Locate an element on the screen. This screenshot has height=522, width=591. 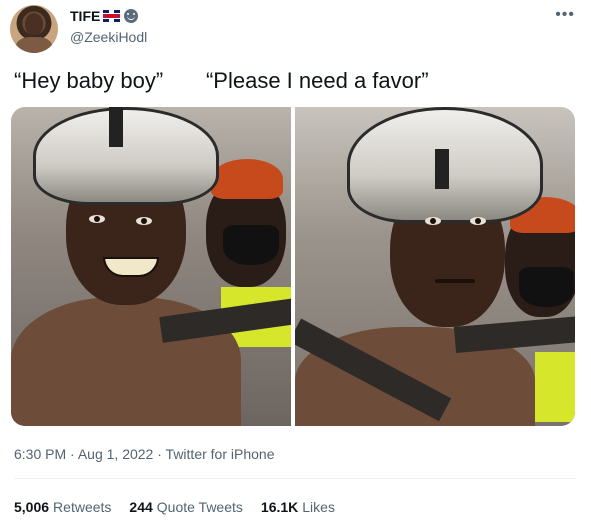
tweet-time: 6:30 PM is located at coordinates (40, 454).